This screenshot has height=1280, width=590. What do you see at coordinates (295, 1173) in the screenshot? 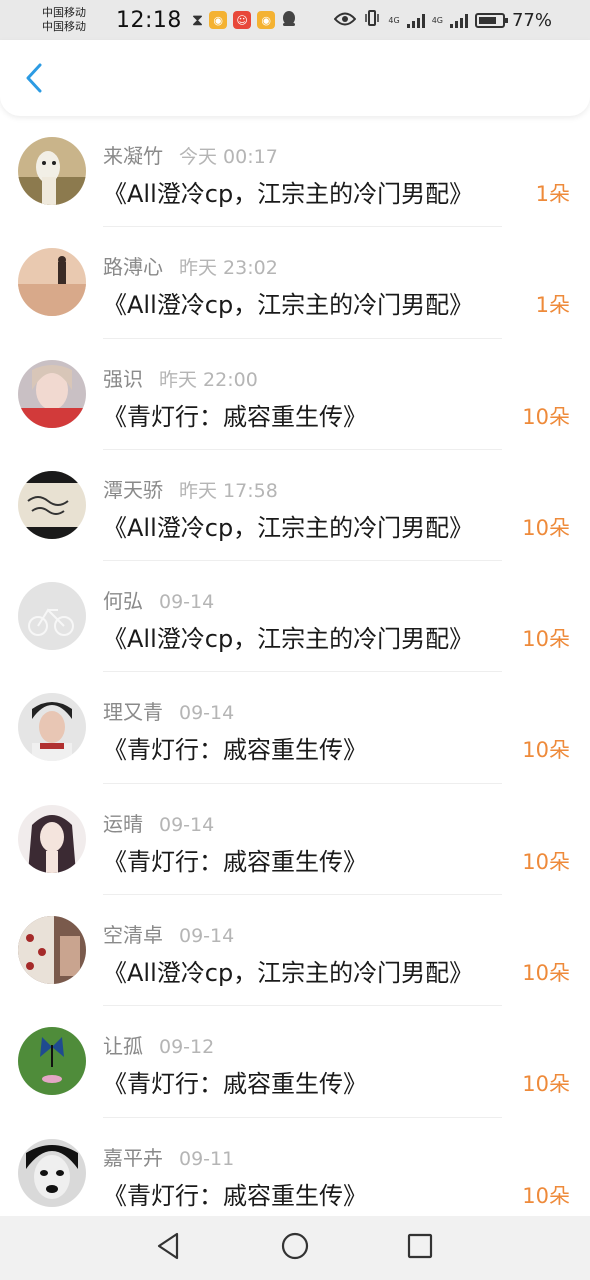
I see `list-item: 嘉平卉 09-11 《青灯行：戚容重生传》 10朵` at bounding box center [295, 1173].